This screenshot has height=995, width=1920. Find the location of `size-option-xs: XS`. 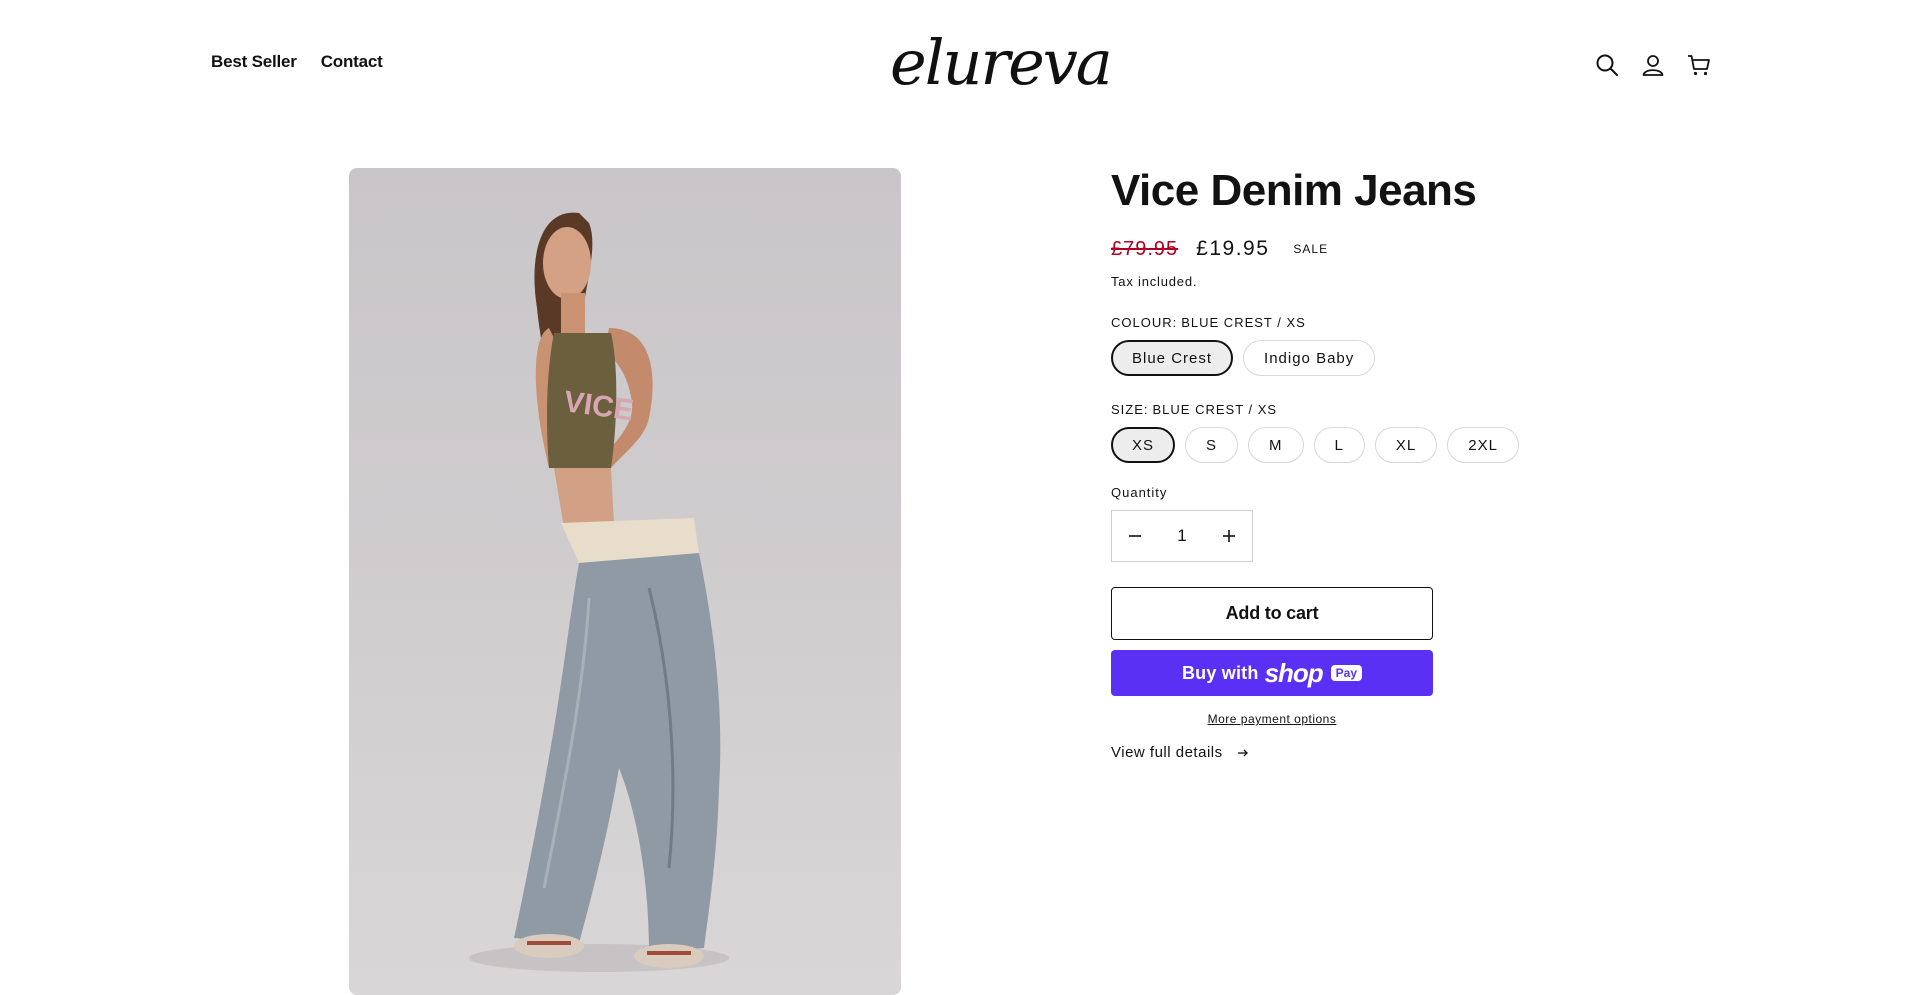

size-option-xs: XS is located at coordinates (1143, 445).